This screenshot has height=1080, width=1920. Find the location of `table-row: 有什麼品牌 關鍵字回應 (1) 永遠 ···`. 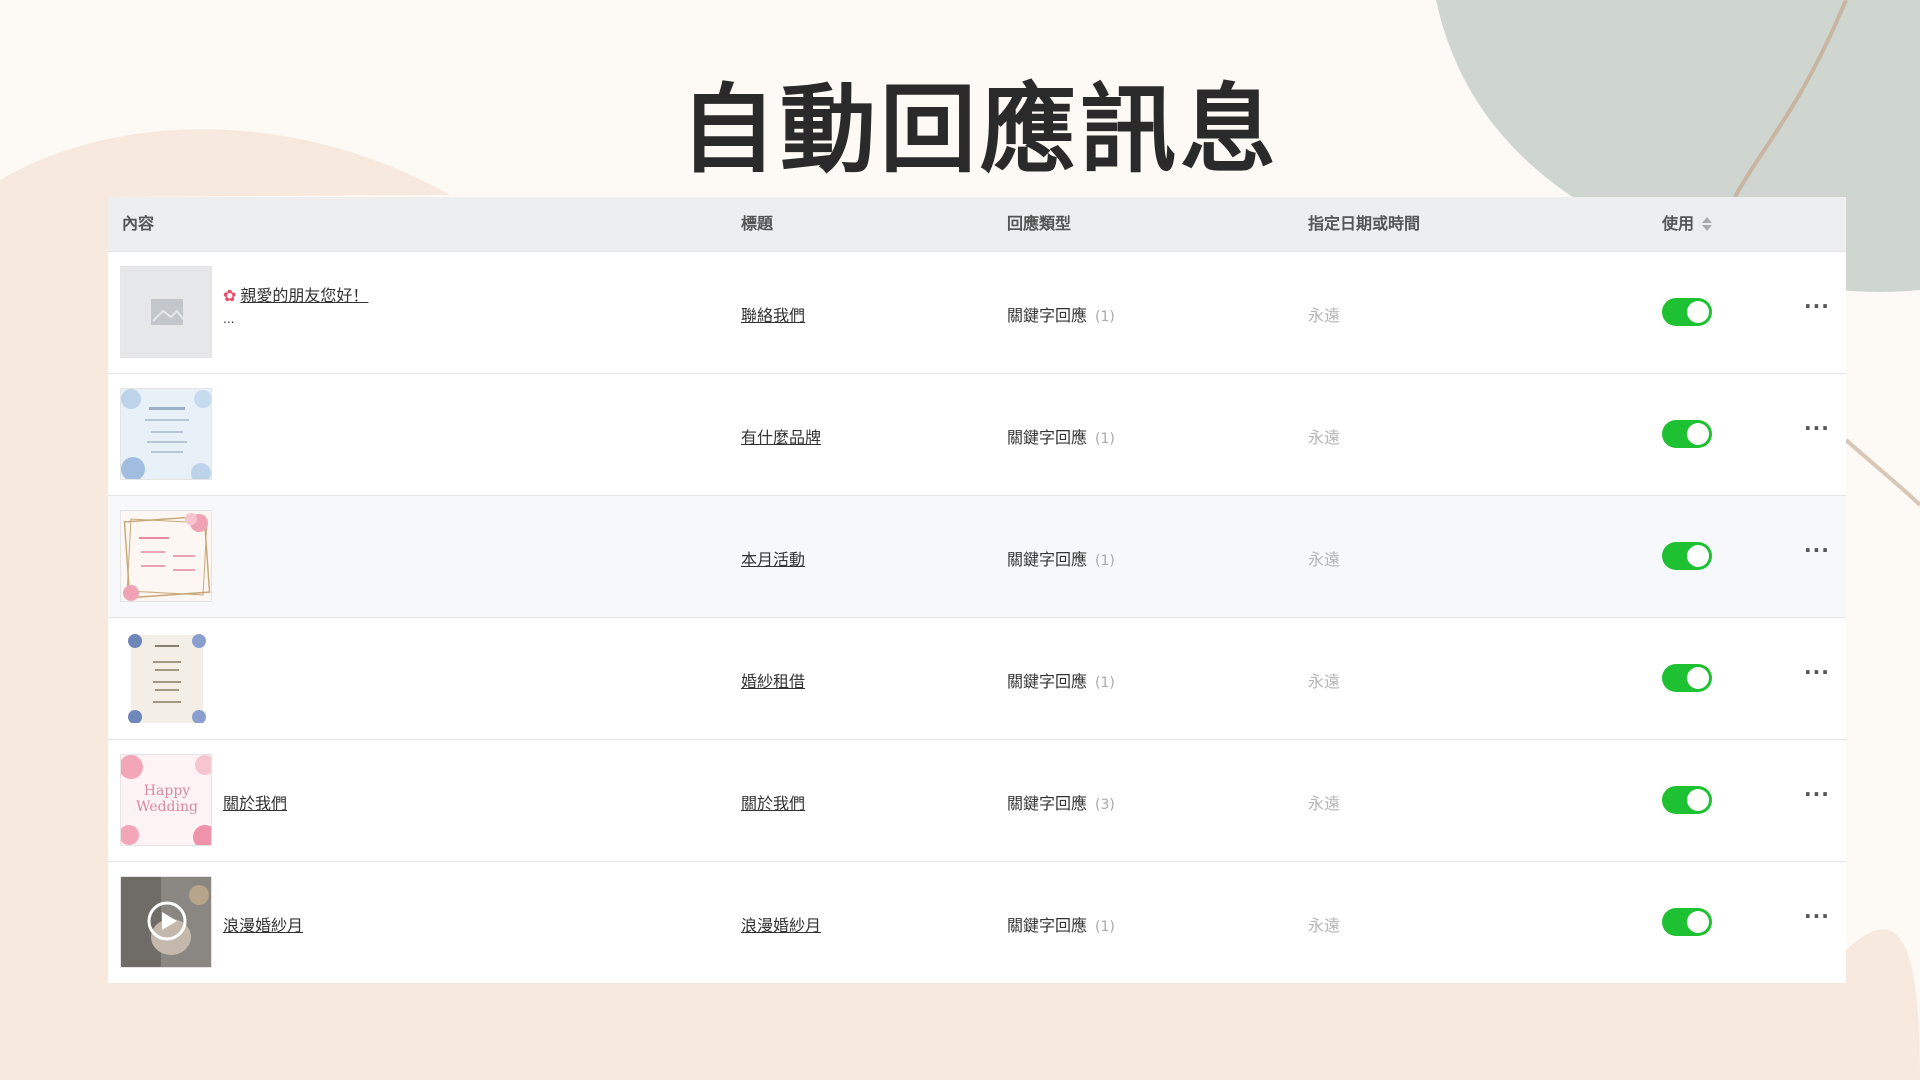

table-row: 有什麼品牌 關鍵字回應 (1) 永遠 ··· is located at coordinates (977, 434).